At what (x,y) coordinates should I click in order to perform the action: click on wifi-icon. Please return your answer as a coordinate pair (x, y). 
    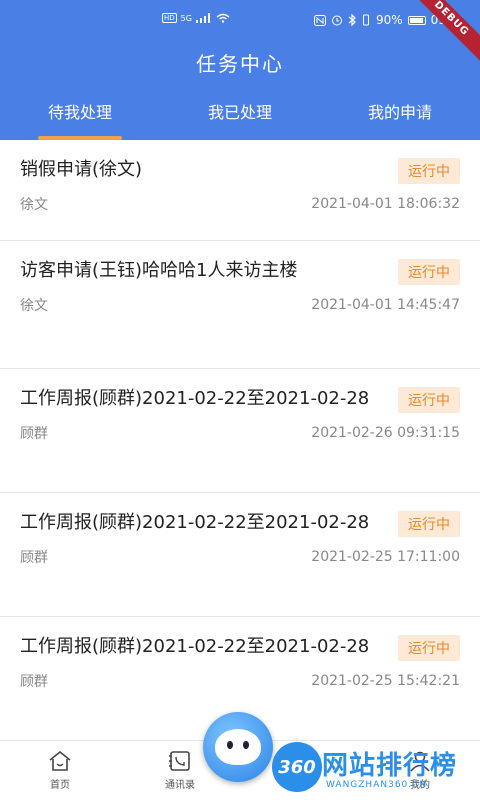
    Looking at the image, I should click on (223, 18).